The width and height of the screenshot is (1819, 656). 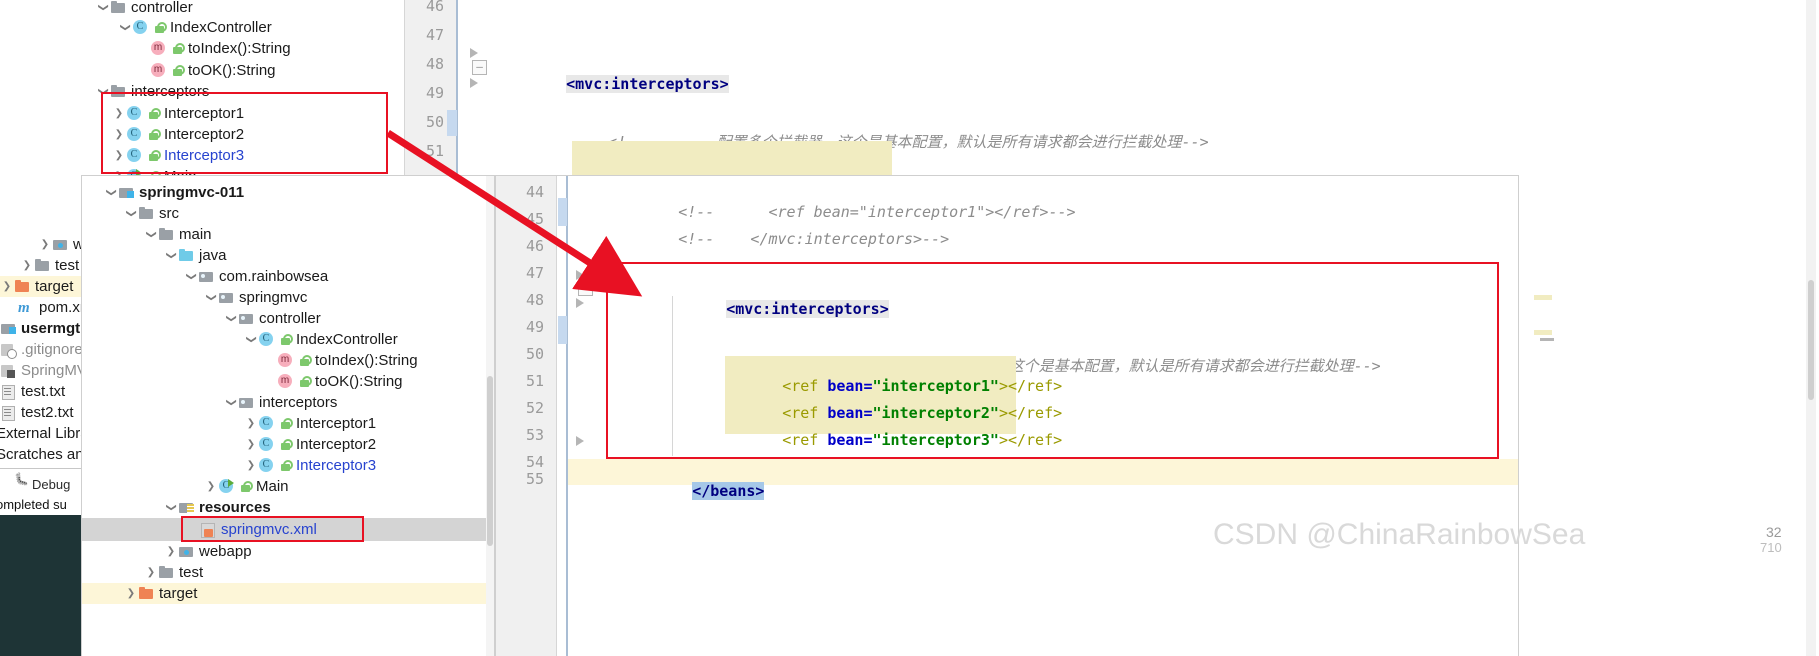 What do you see at coordinates (556, 416) in the screenshot?
I see `overlay-gutter-divider` at bounding box center [556, 416].